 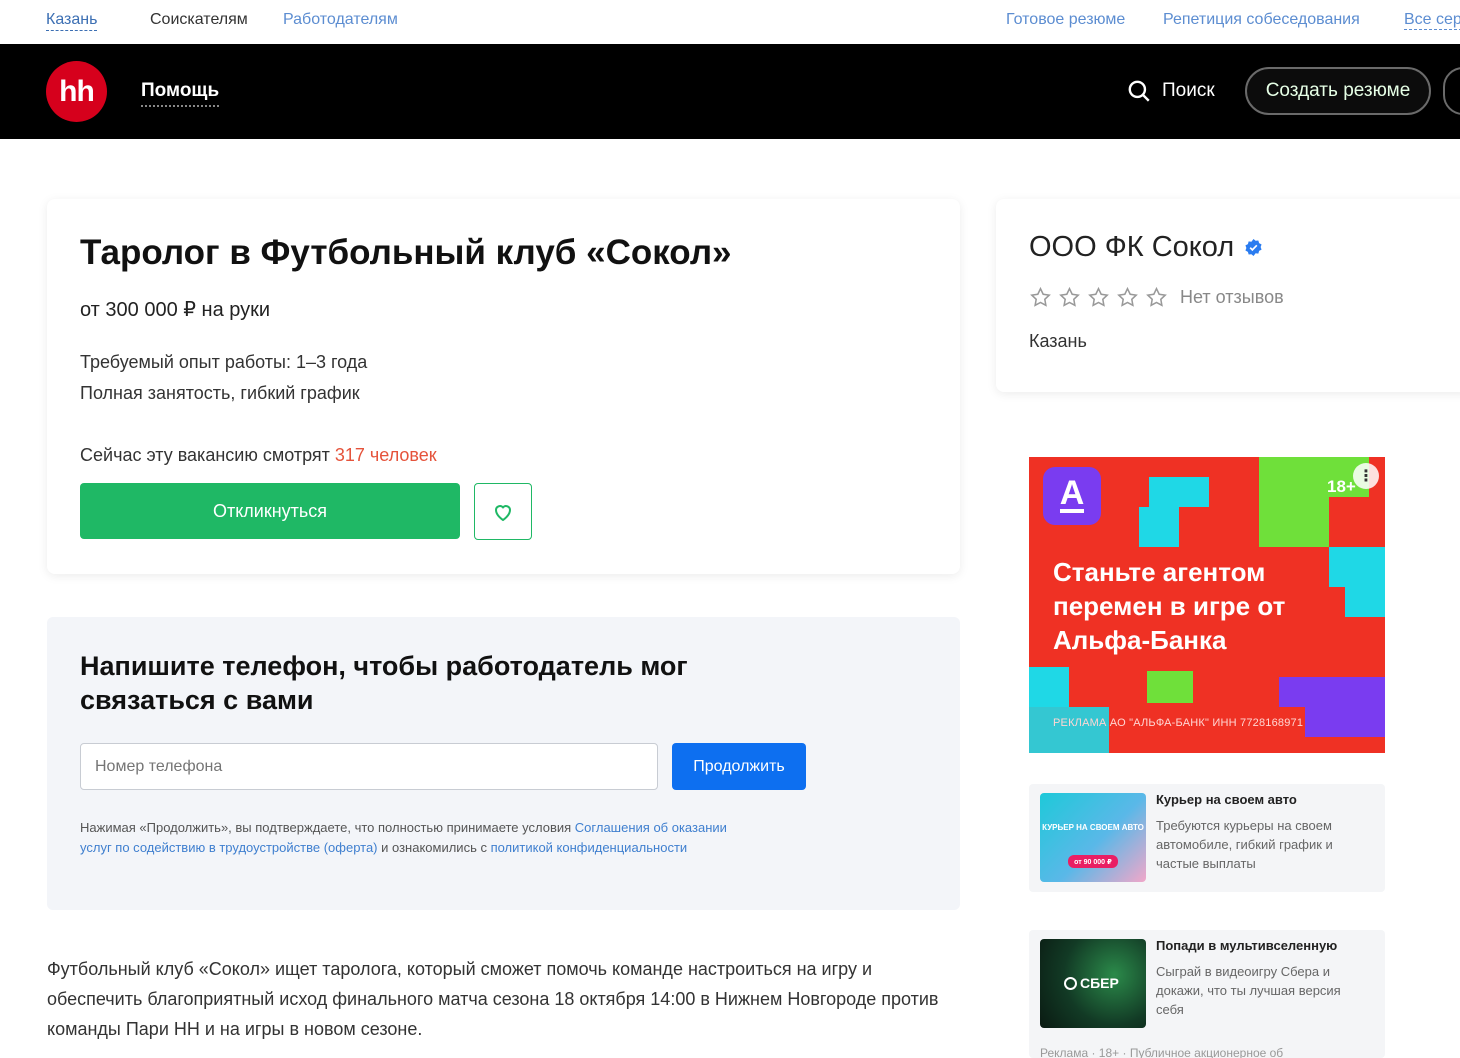 I want to click on seekers-link: Соискателям, so click(x=199, y=20).